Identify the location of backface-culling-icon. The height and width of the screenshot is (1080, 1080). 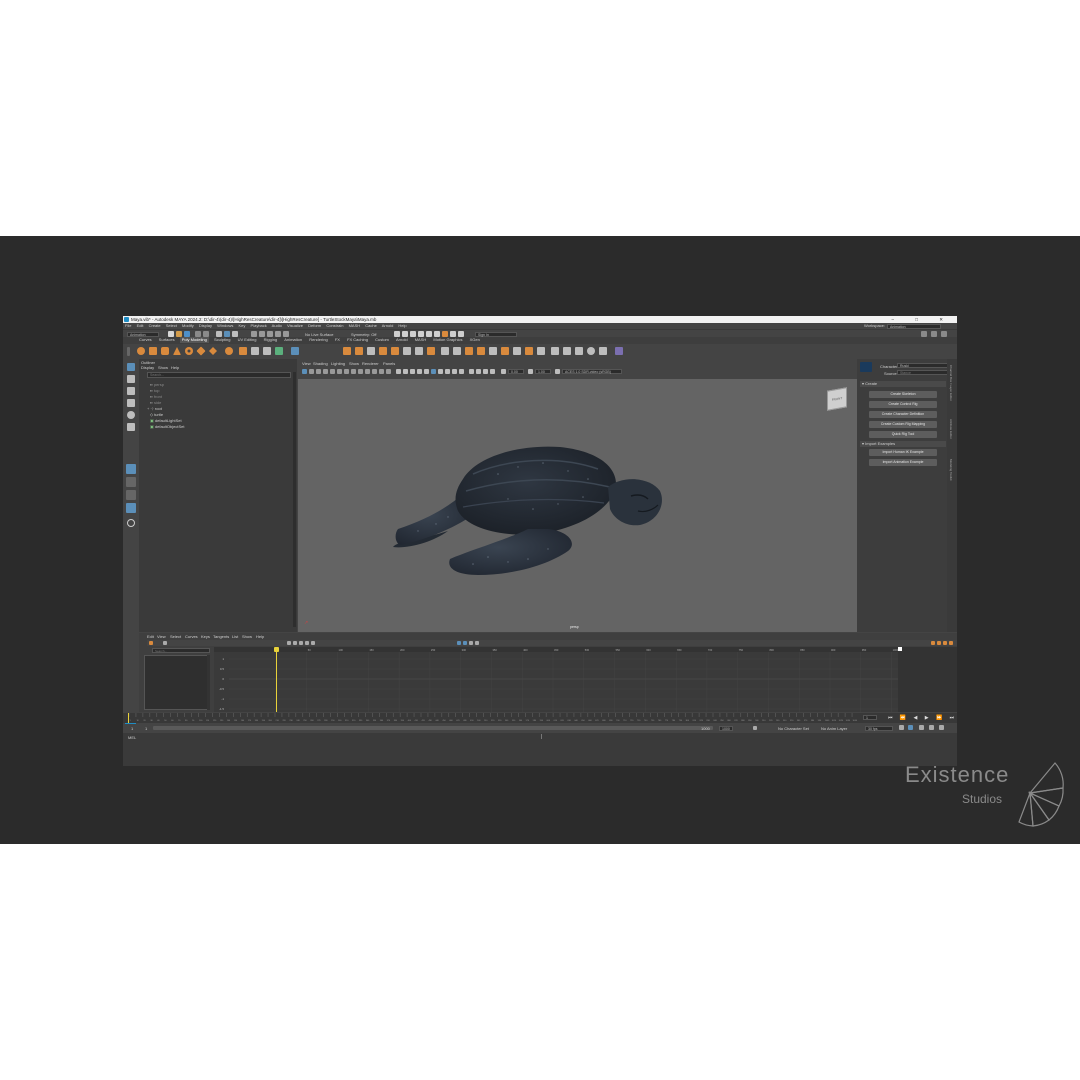
(492, 371).